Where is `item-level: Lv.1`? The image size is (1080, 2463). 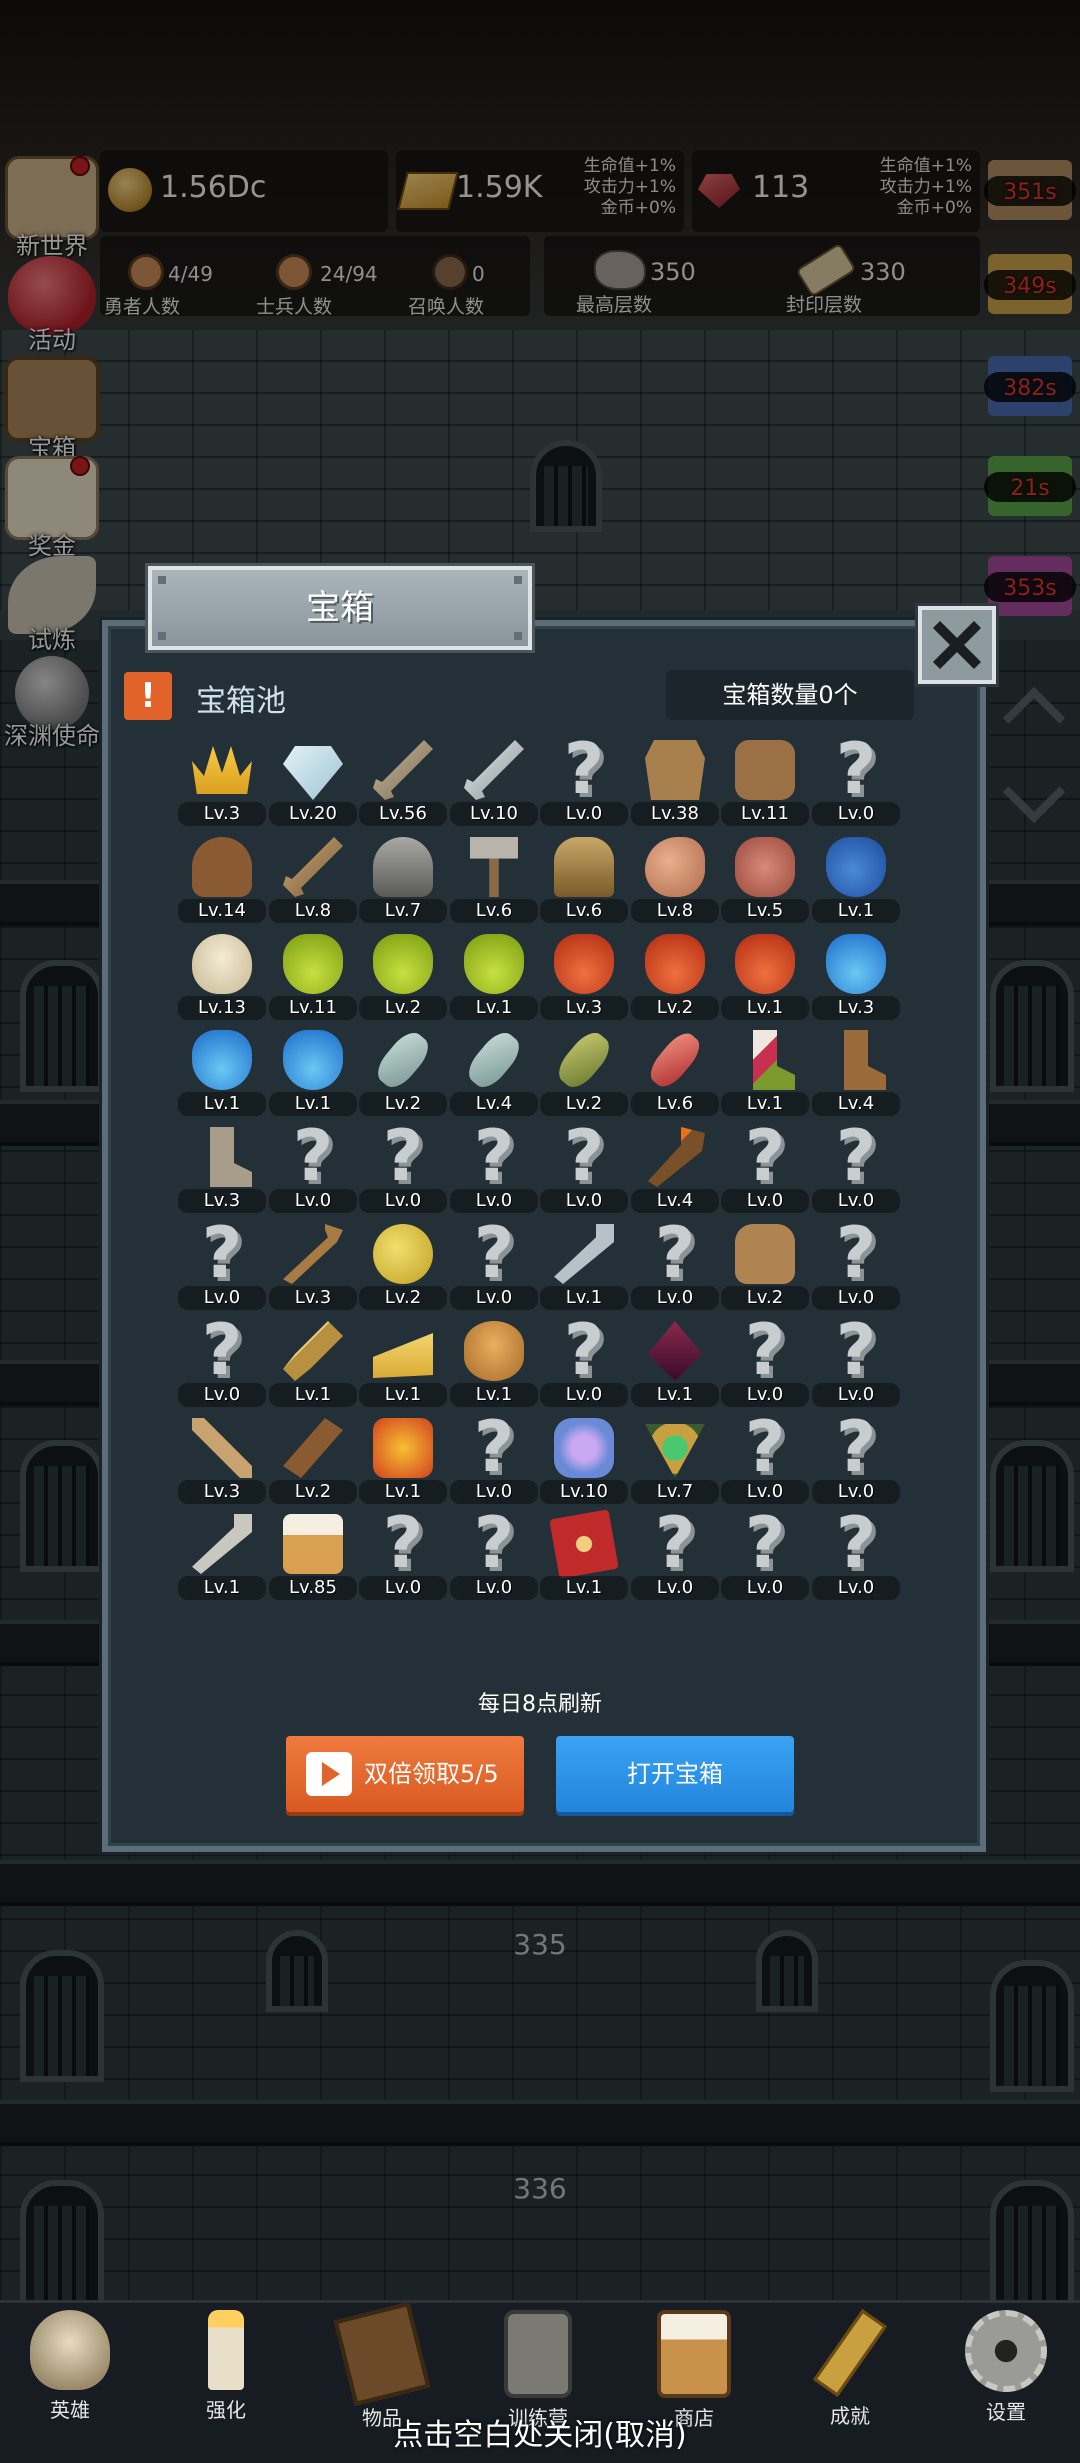 item-level: Lv.1 is located at coordinates (584, 1588).